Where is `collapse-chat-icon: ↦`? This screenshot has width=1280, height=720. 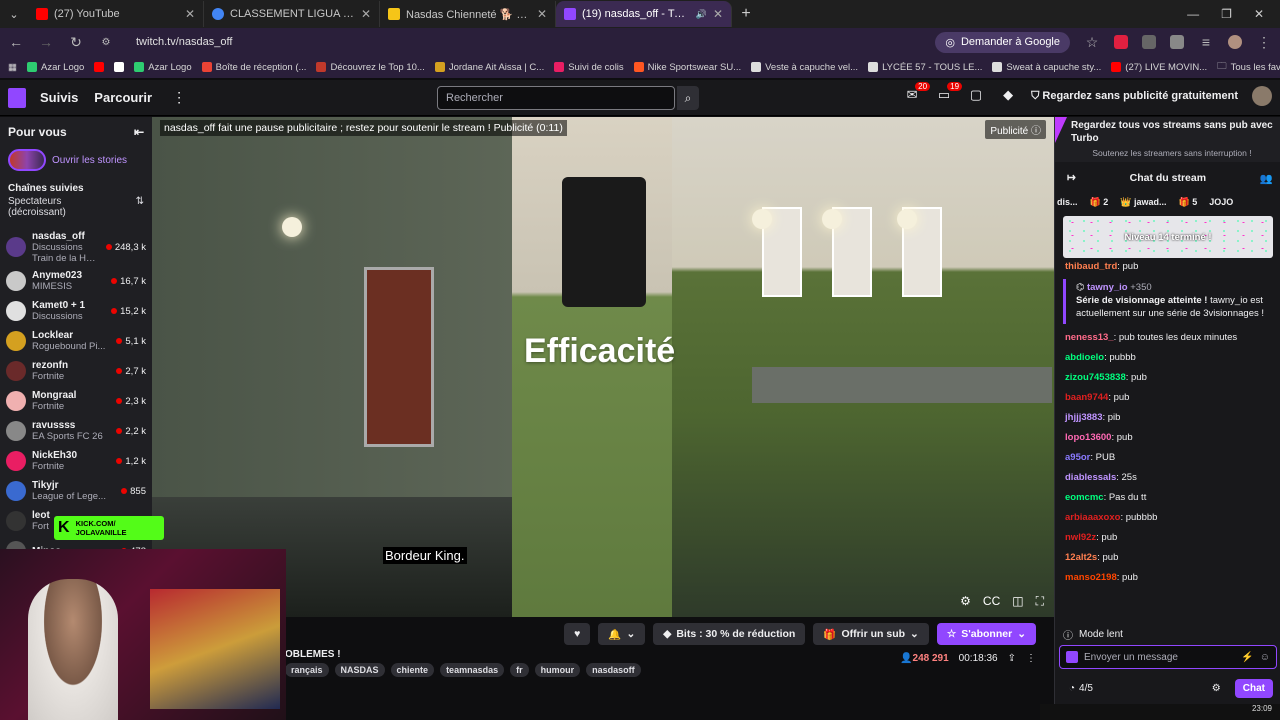
collapse-chat-icon: ↦ is located at coordinates (1071, 178).